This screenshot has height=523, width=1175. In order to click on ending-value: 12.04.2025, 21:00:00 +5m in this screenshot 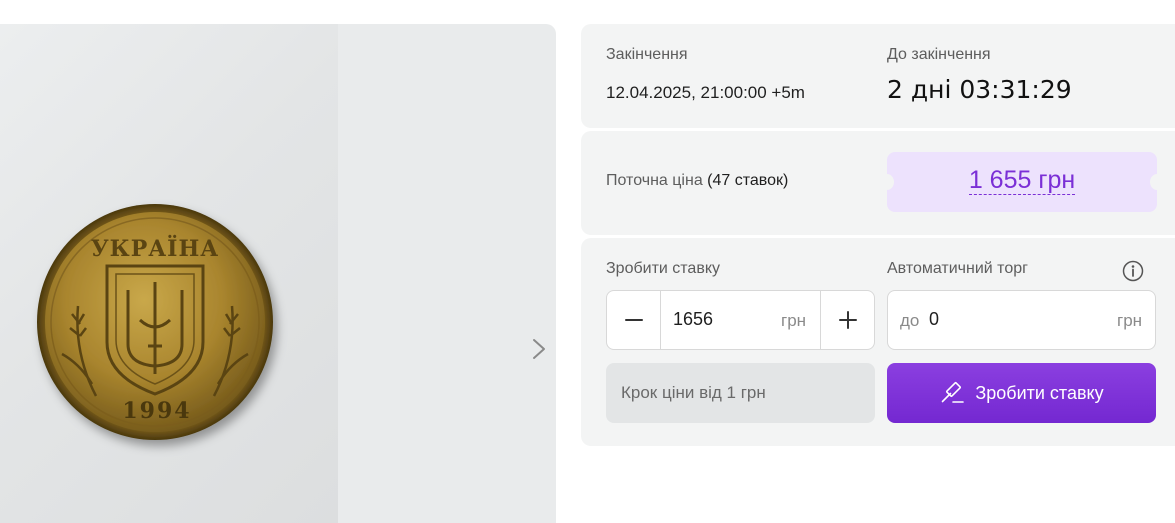, I will do `click(705, 92)`.